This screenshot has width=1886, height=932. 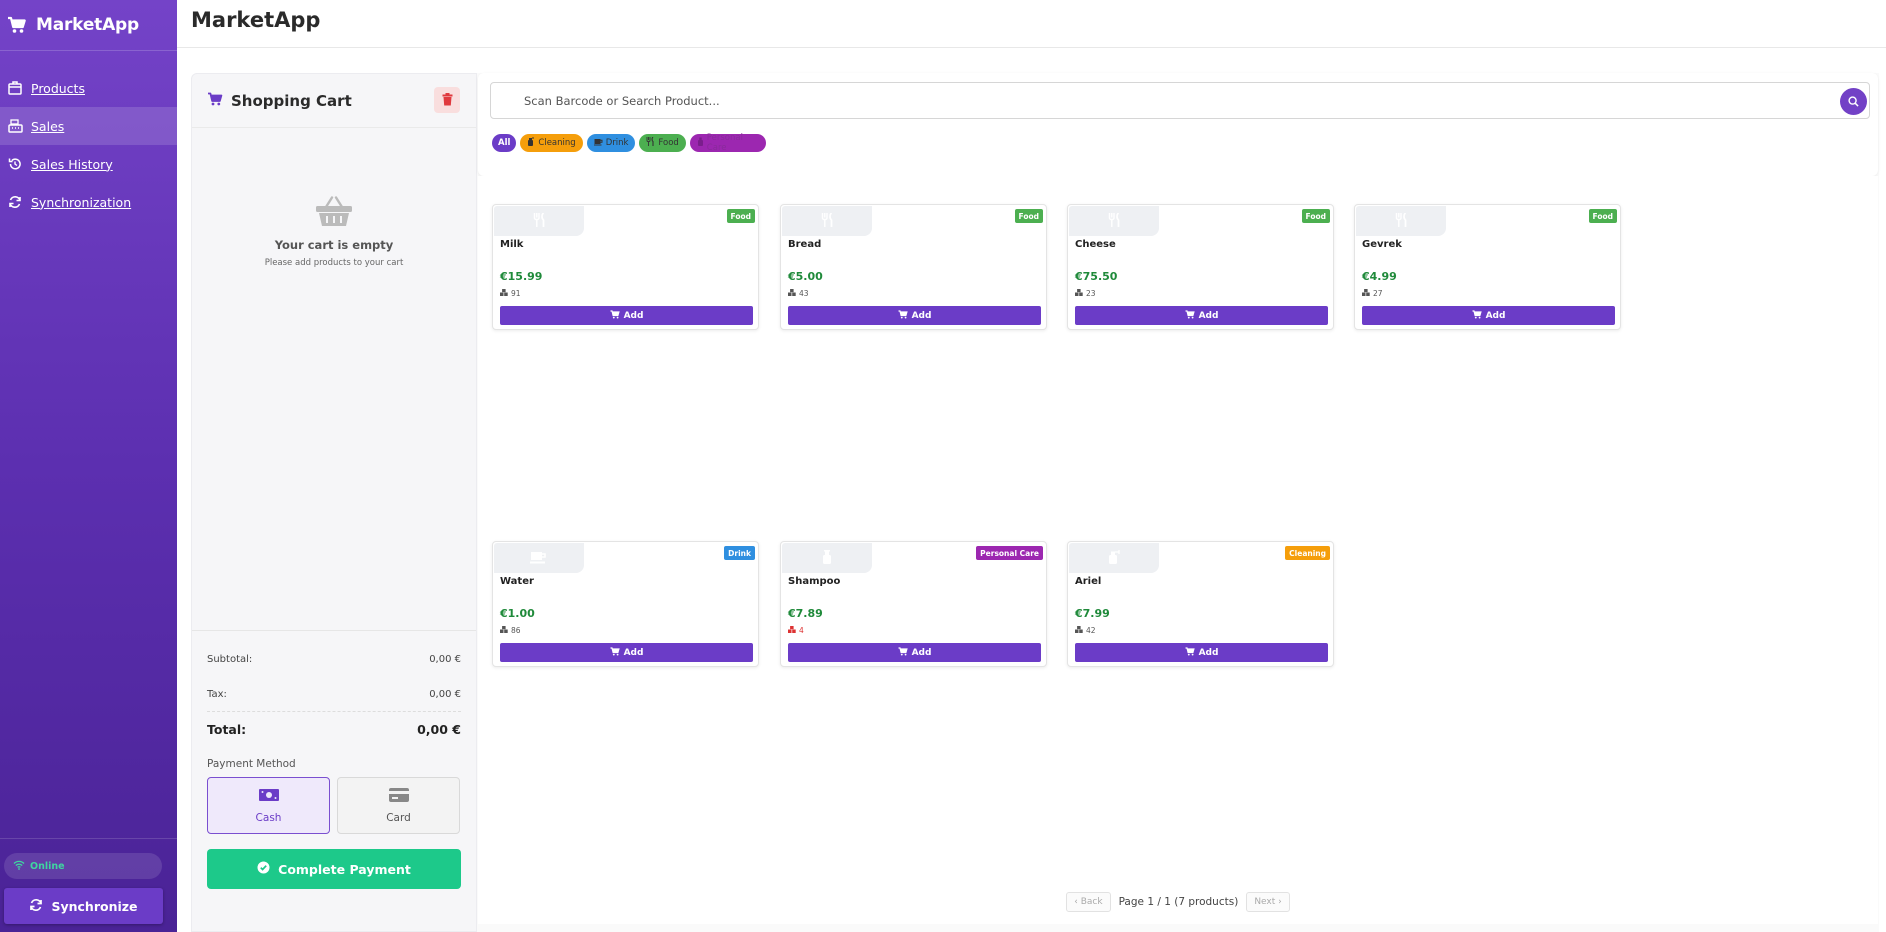 I want to click on sidebar-item-products: Products, so click(x=88, y=88).